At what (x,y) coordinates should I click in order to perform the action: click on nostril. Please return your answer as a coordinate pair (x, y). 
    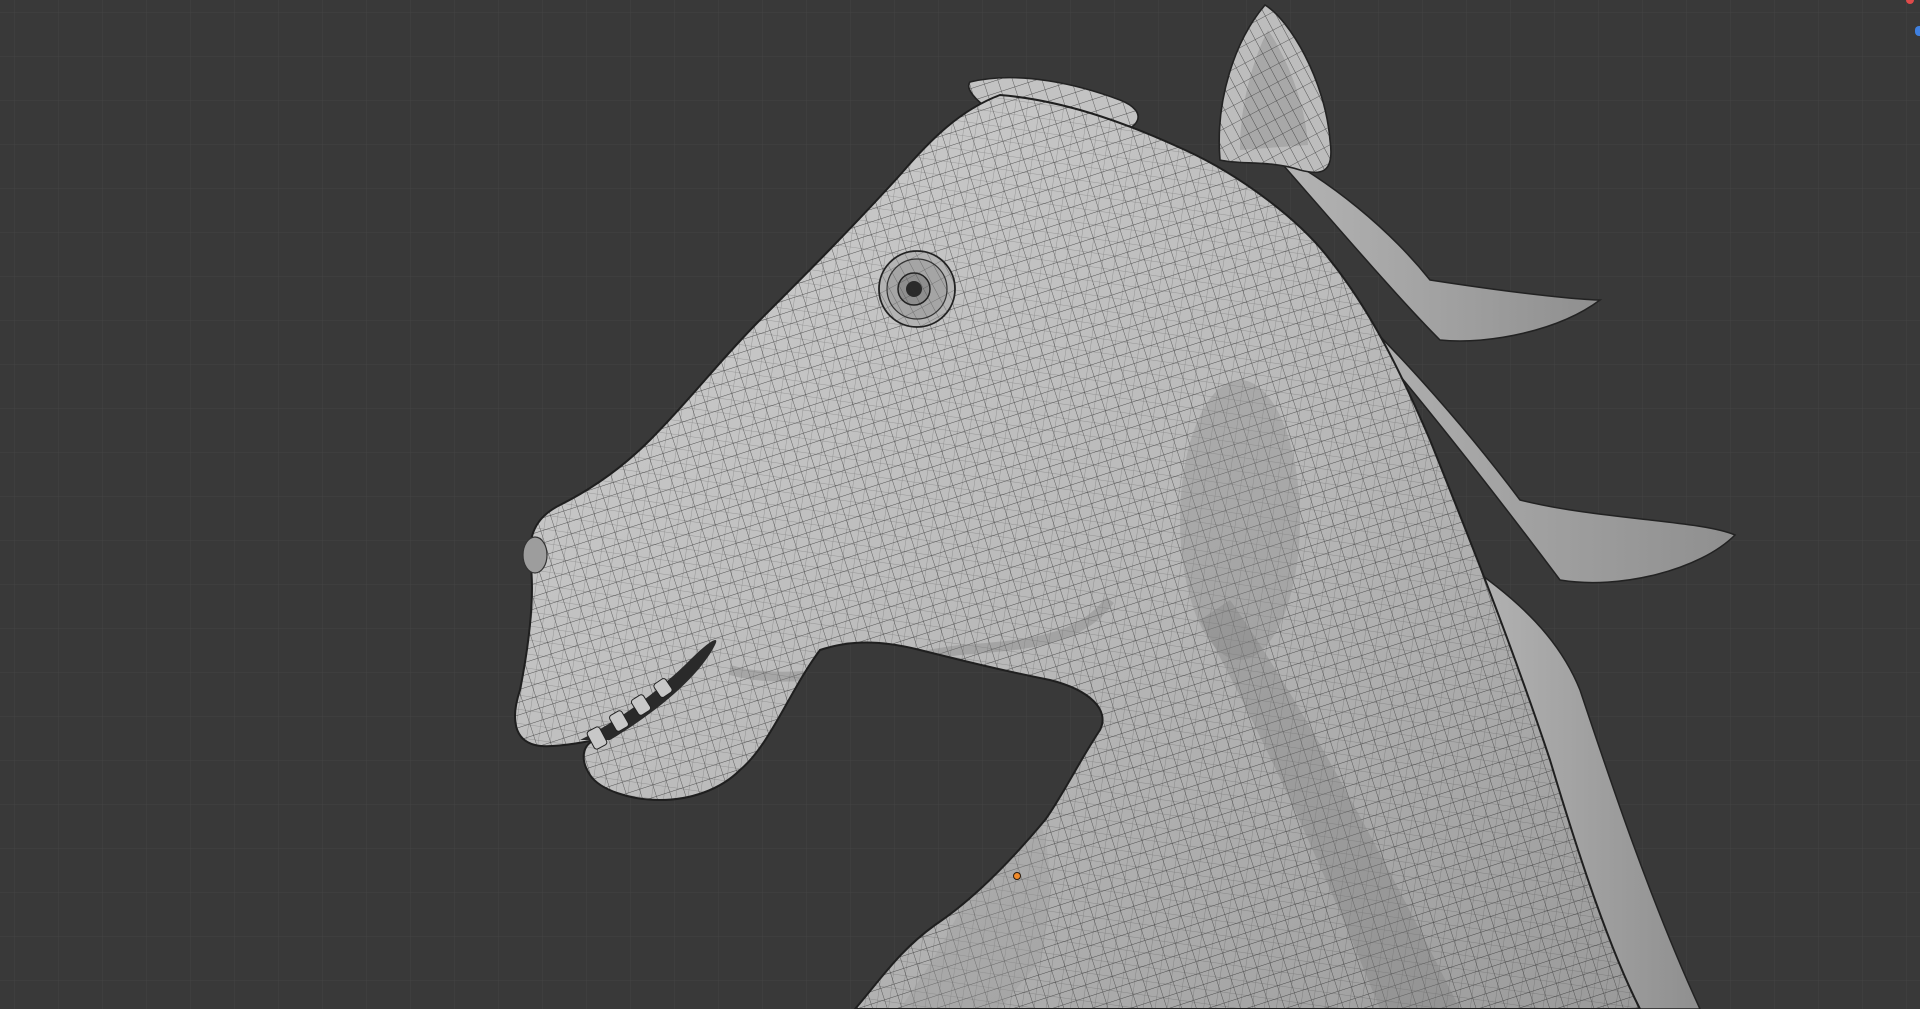
    Looking at the image, I should click on (535, 555).